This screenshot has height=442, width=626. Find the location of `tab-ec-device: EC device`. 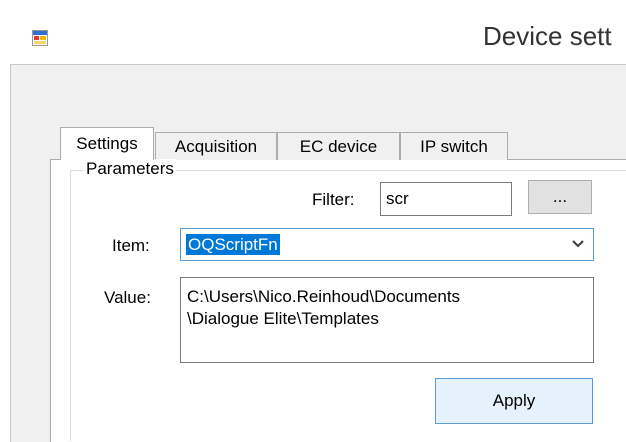

tab-ec-device: EC device is located at coordinates (338, 146).